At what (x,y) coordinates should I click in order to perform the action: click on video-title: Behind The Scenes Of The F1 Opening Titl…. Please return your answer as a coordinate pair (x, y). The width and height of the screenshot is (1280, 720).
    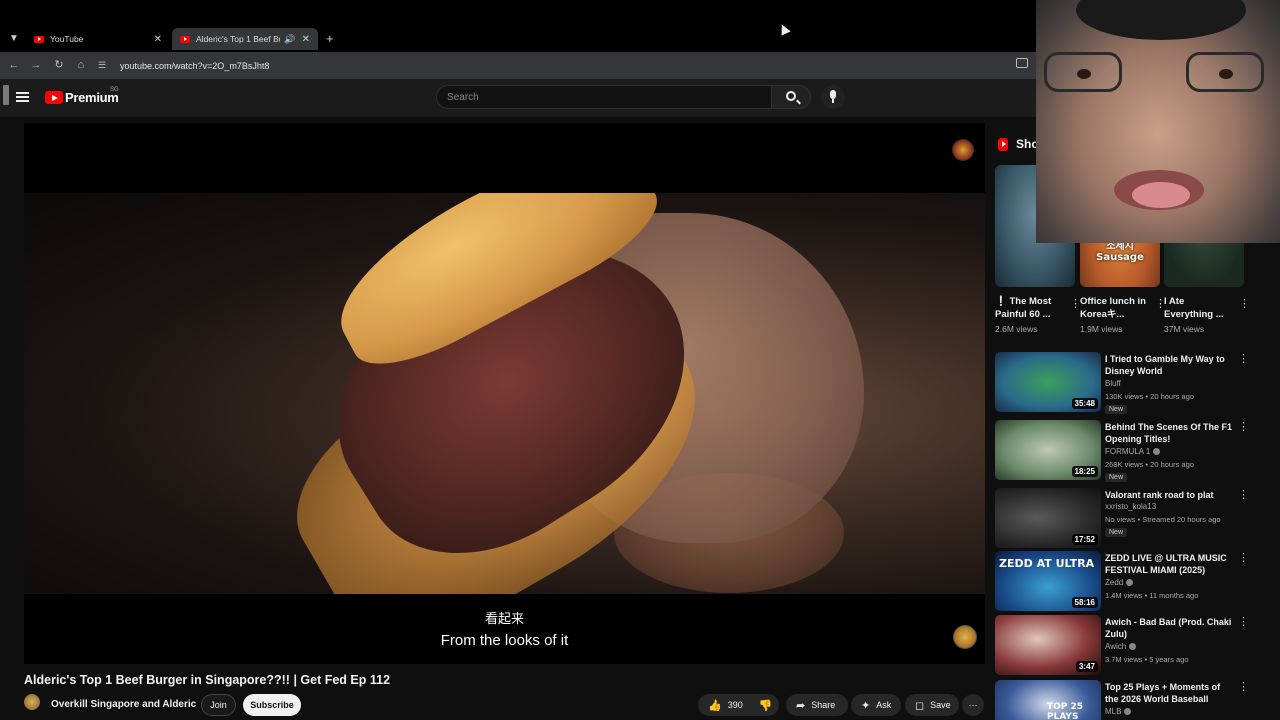
    Looking at the image, I should click on (1169, 433).